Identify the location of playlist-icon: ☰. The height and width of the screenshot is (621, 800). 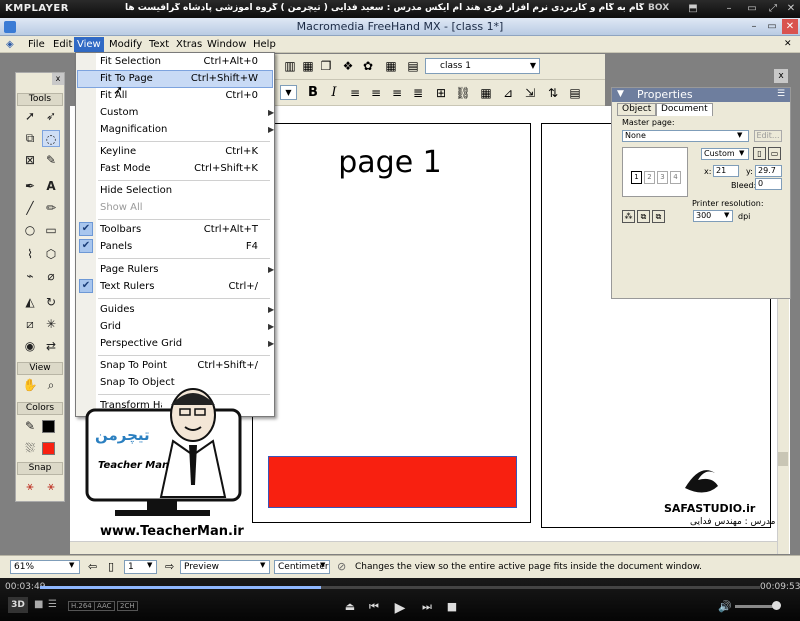
(52, 604).